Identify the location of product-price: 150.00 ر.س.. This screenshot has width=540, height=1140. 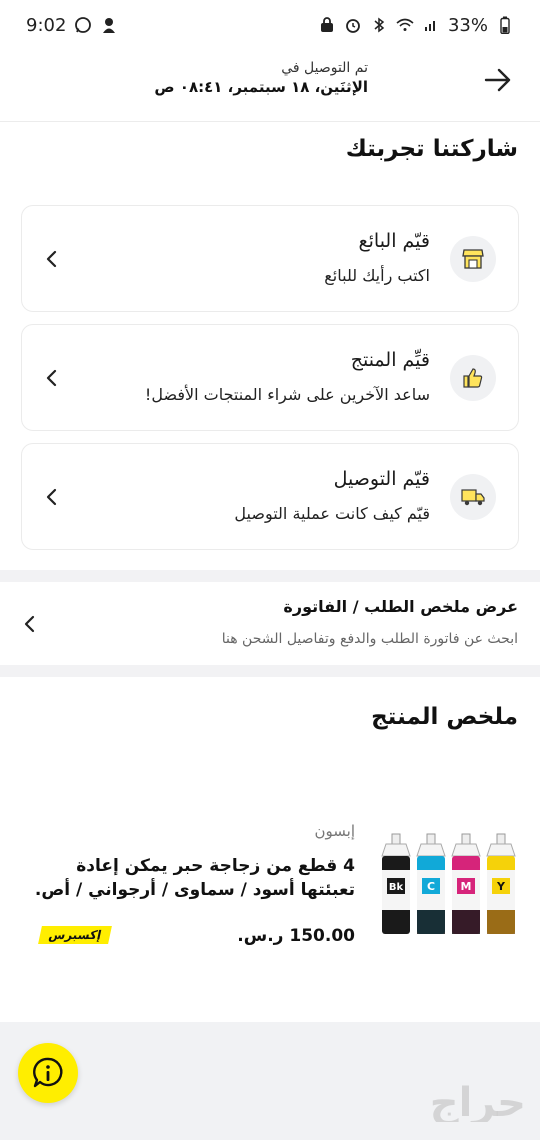
(296, 936).